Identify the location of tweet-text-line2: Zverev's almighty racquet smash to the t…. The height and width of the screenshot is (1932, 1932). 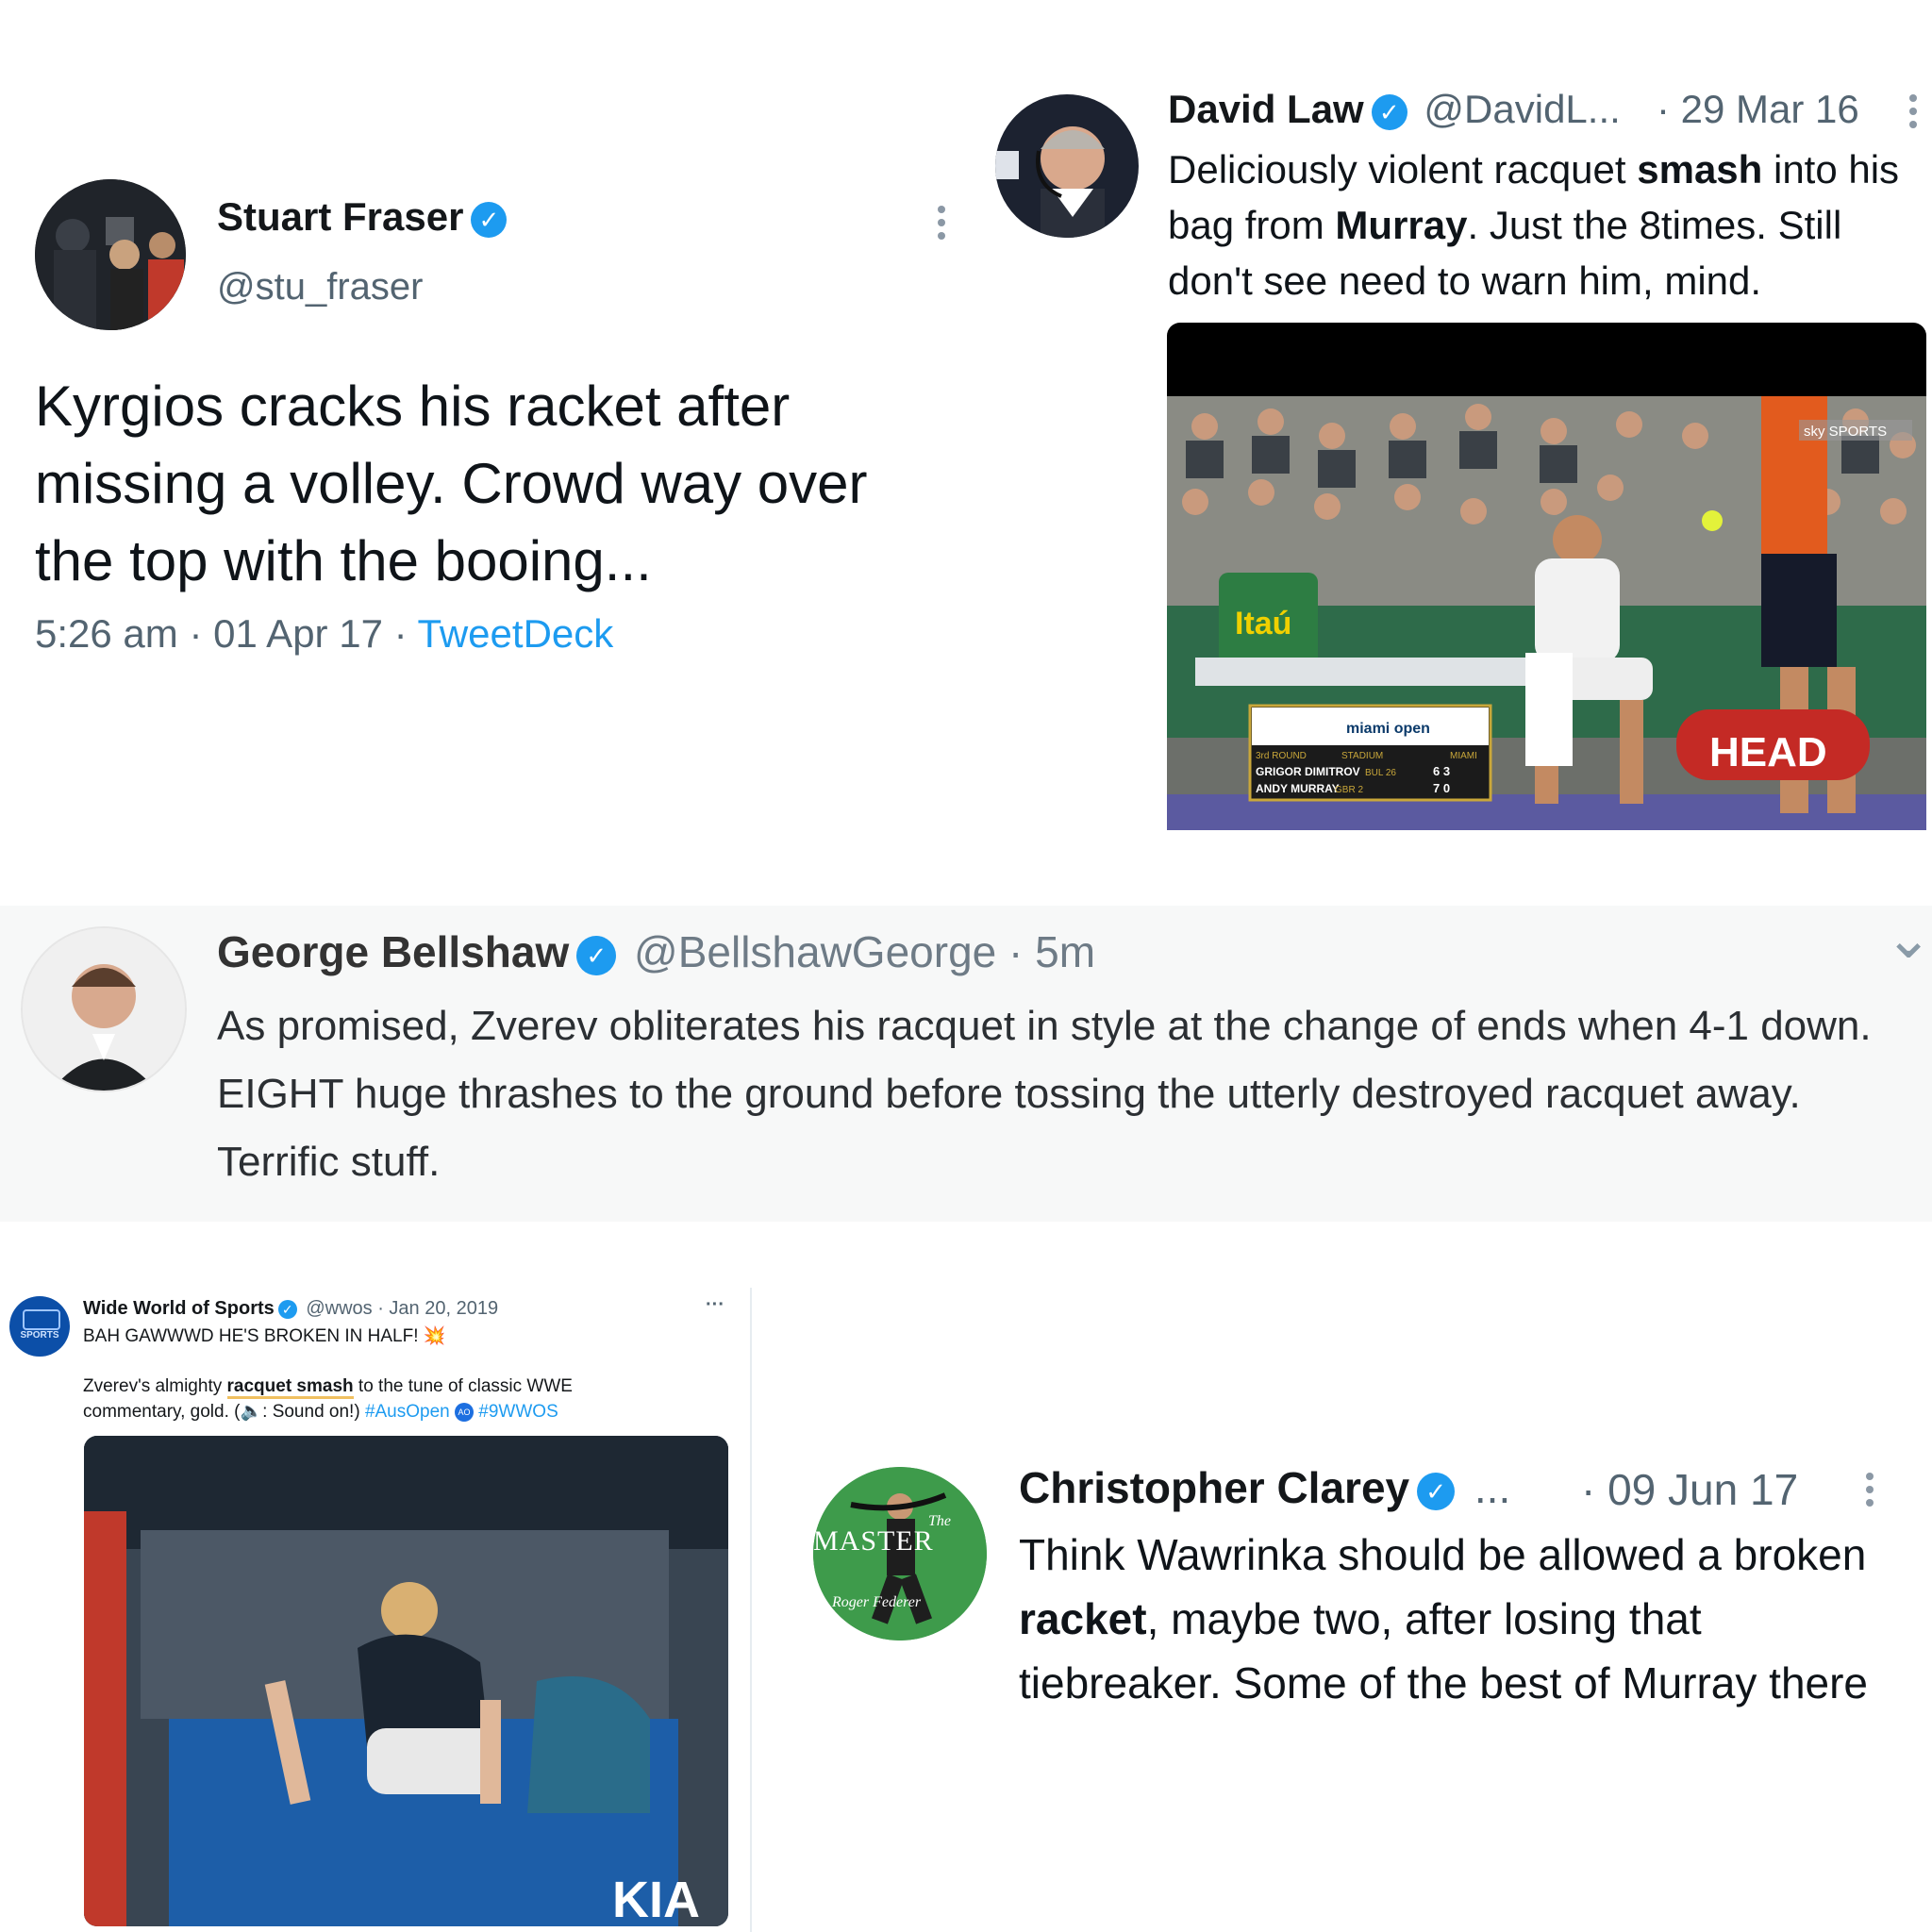
(328, 1399).